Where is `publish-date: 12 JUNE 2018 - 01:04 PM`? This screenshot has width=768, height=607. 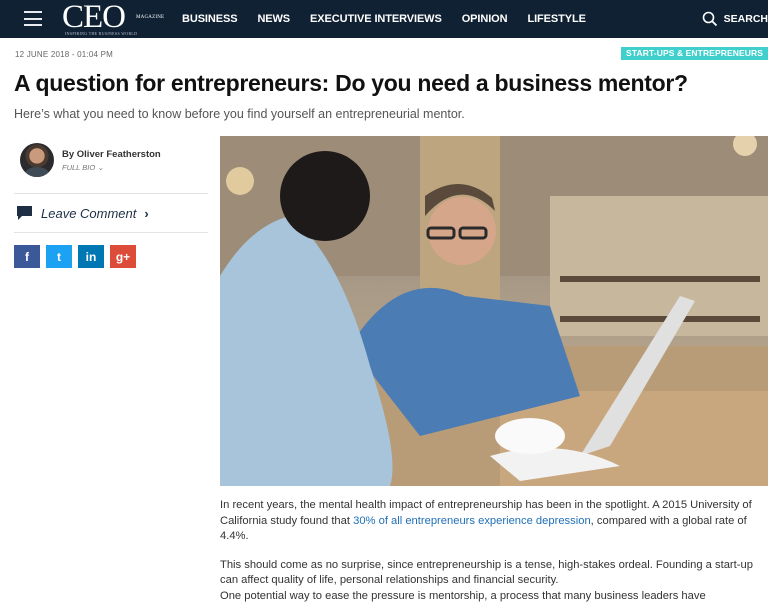
publish-date: 12 JUNE 2018 - 01:04 PM is located at coordinates (64, 54).